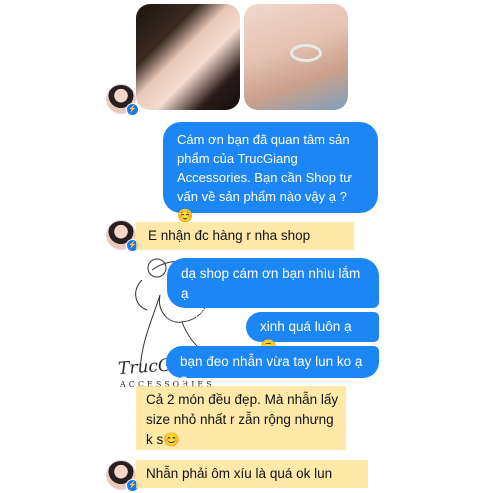 The image size is (493, 493). I want to click on message-outgoing: xinh quá luôn ạ 🙃, so click(312, 333).